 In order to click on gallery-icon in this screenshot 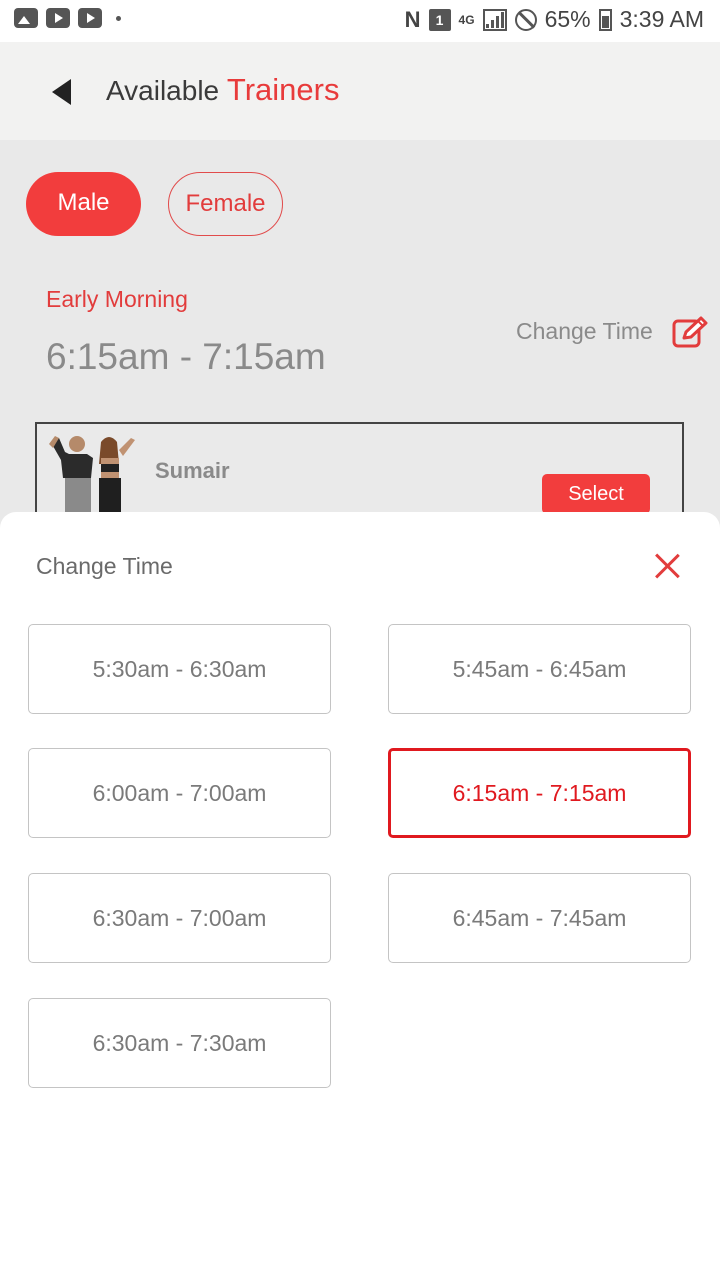, I will do `click(26, 18)`.